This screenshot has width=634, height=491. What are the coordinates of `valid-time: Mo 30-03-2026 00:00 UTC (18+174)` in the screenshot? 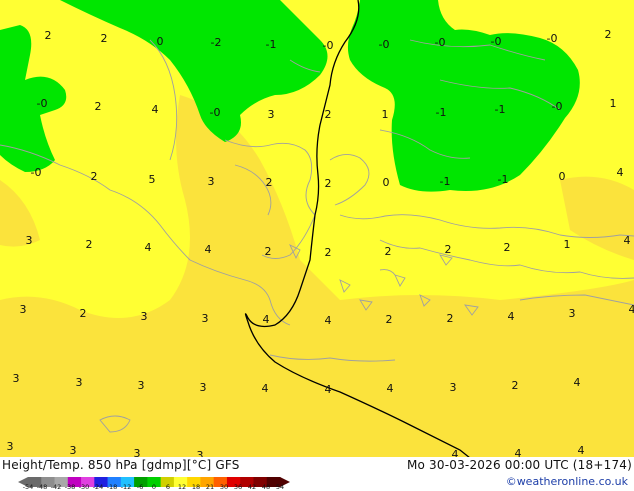 It's located at (519, 465).